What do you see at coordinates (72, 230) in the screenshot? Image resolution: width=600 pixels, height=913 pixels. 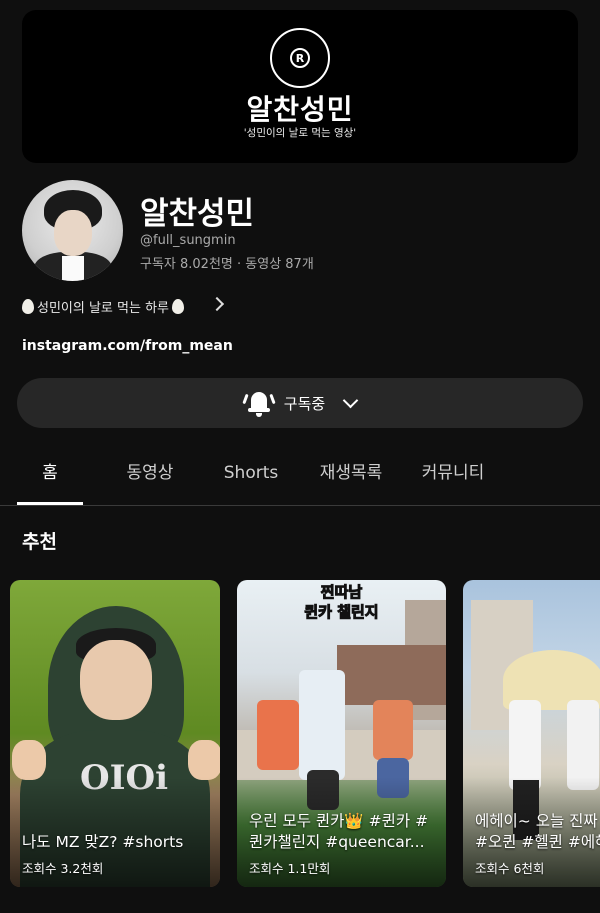 I see `channel-avatar` at bounding box center [72, 230].